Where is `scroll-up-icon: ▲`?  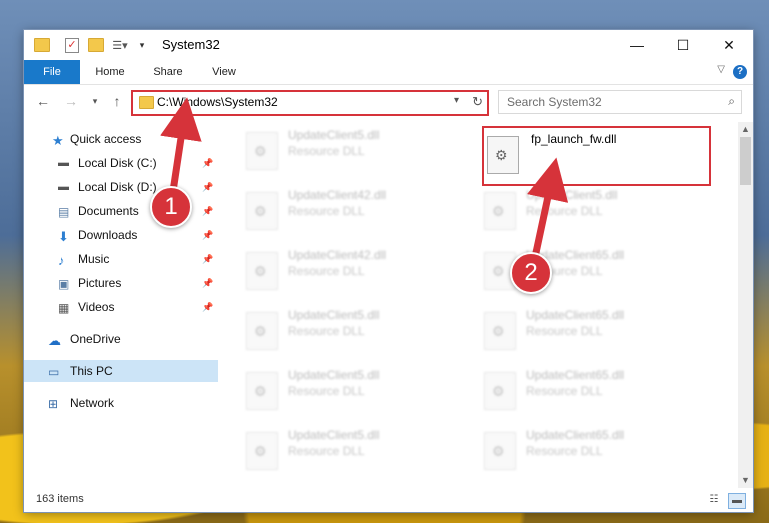 scroll-up-icon: ▲ is located at coordinates (745, 129).